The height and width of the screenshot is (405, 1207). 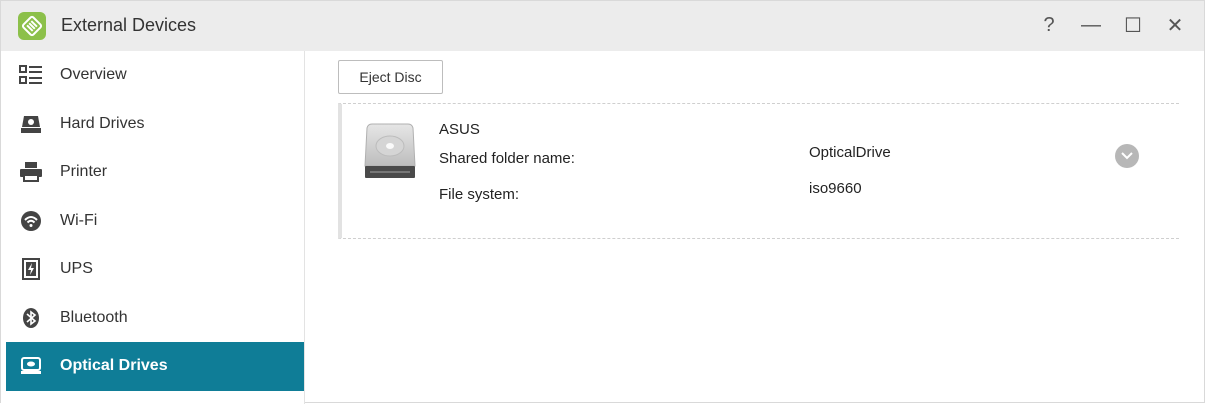 I want to click on minimize-button: —, so click(x=1091, y=25).